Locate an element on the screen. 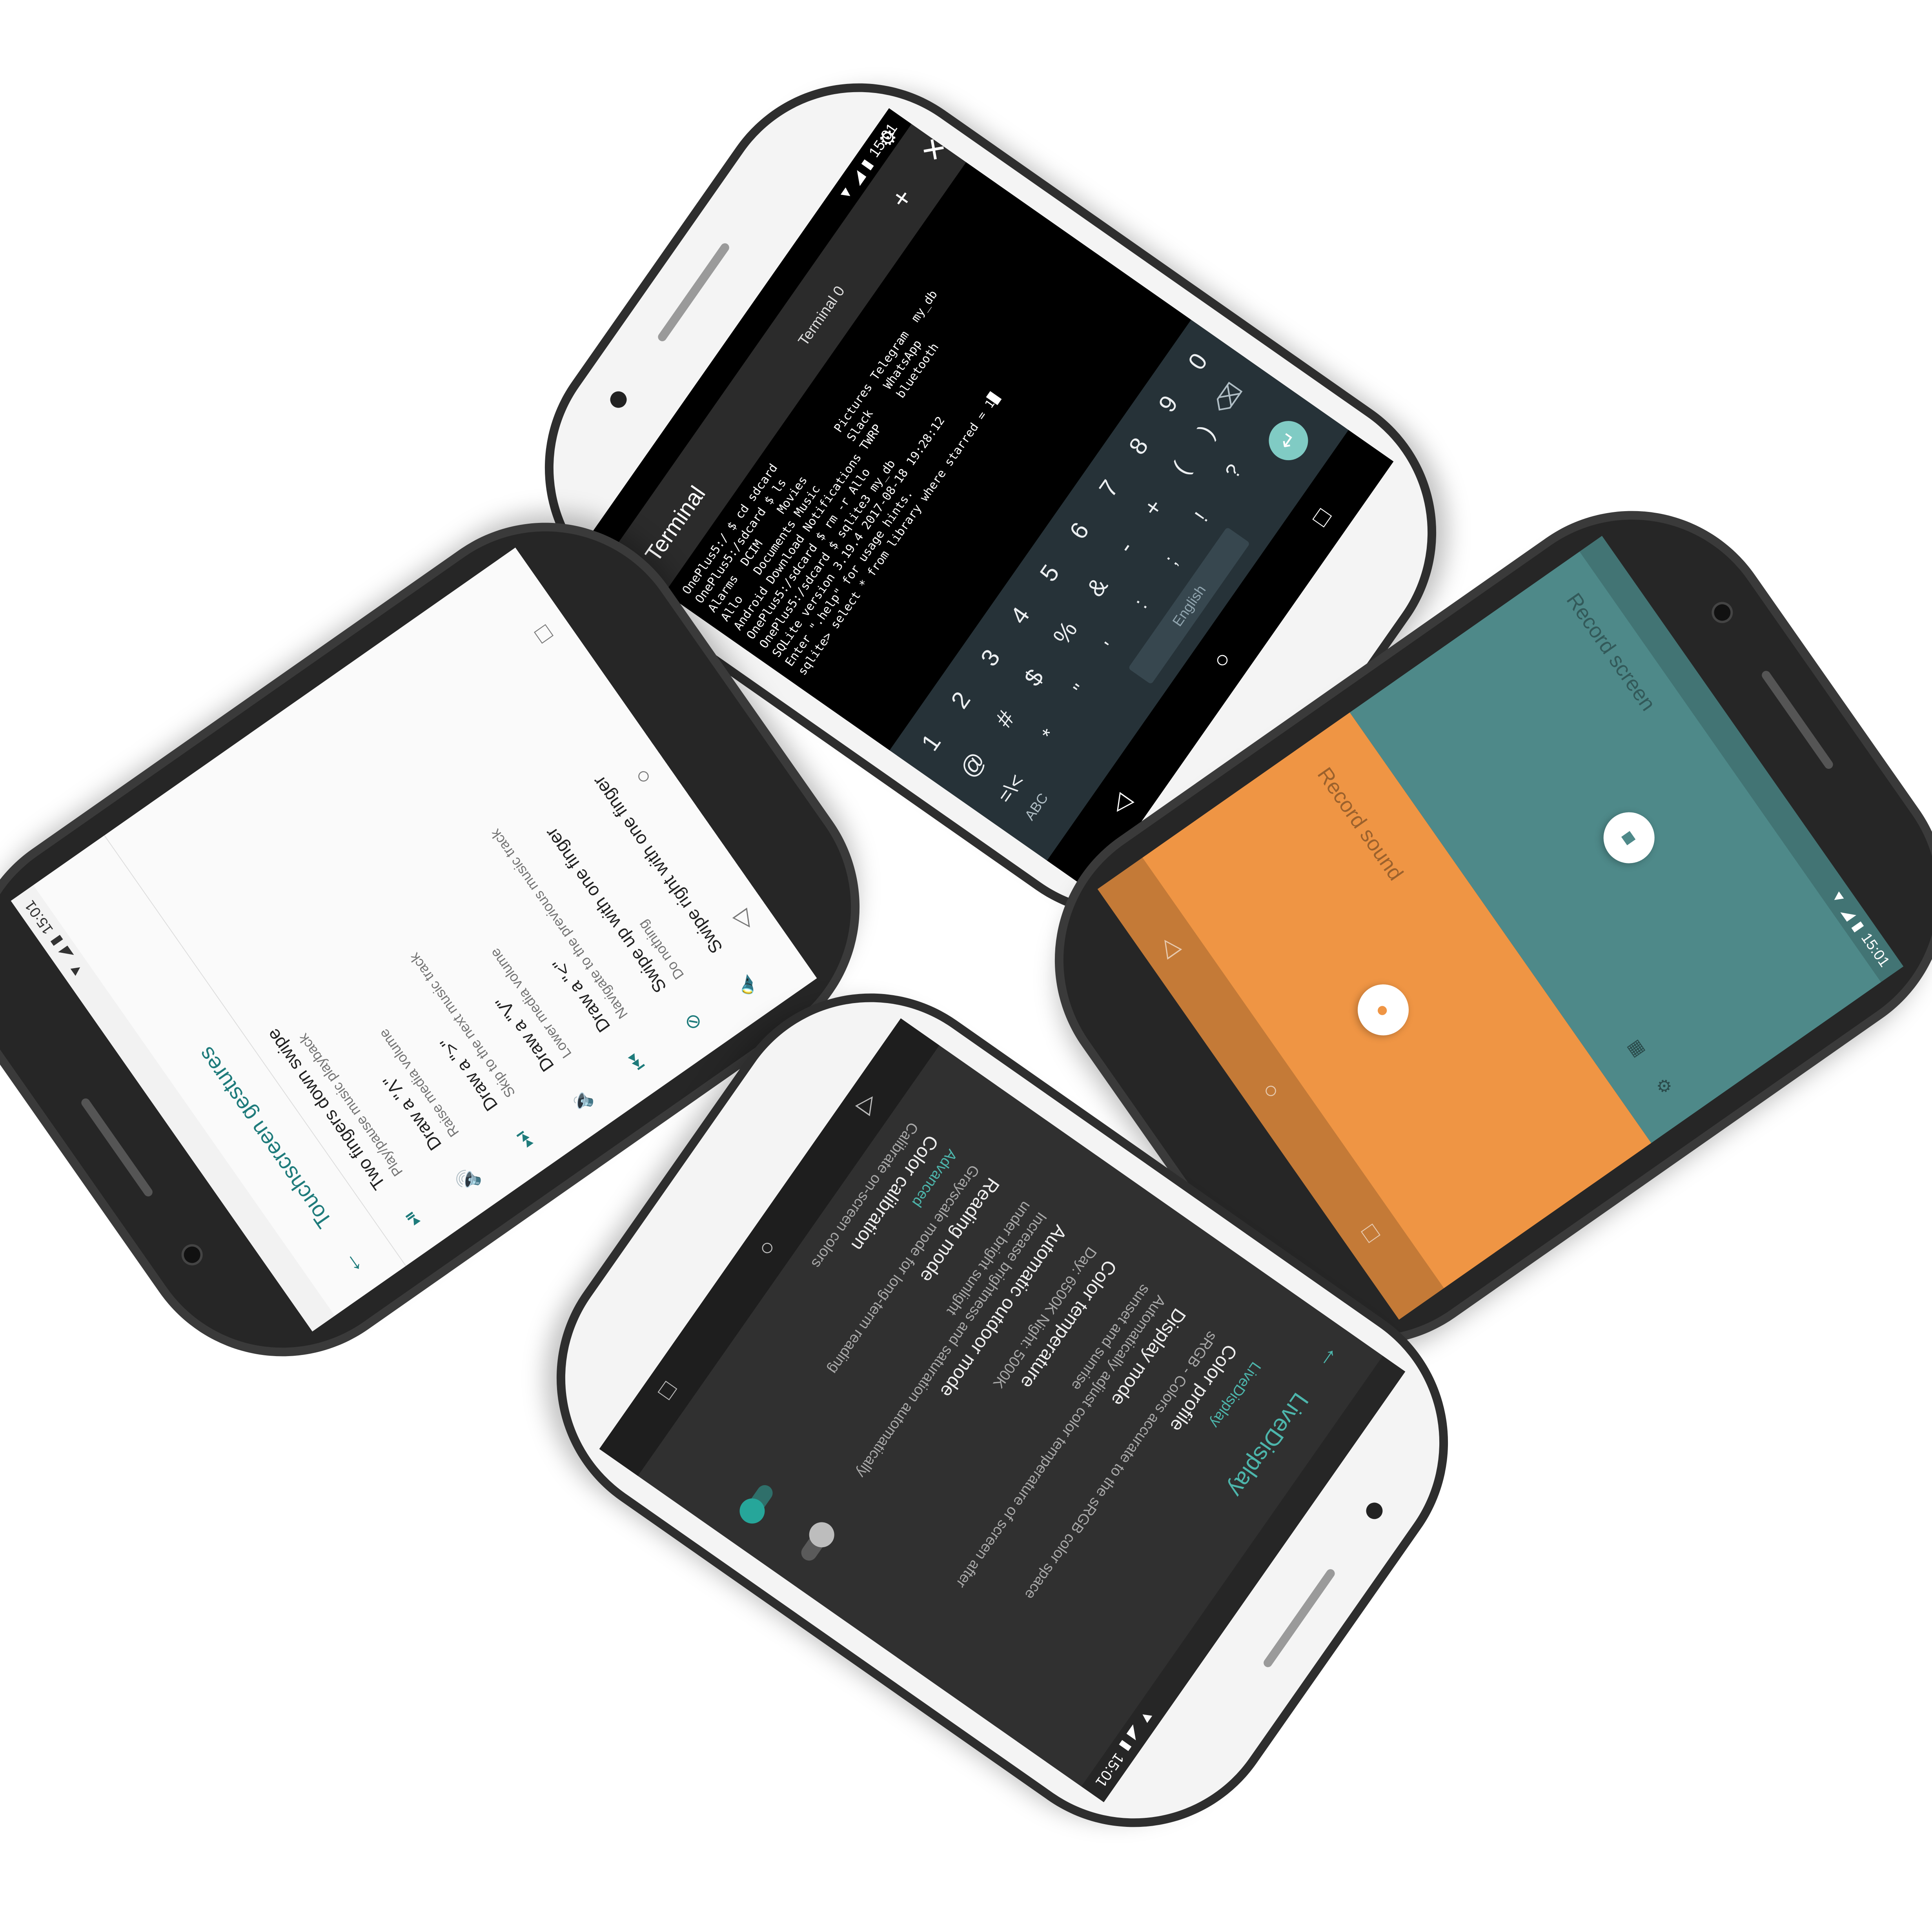  key: 1 is located at coordinates (931, 742).